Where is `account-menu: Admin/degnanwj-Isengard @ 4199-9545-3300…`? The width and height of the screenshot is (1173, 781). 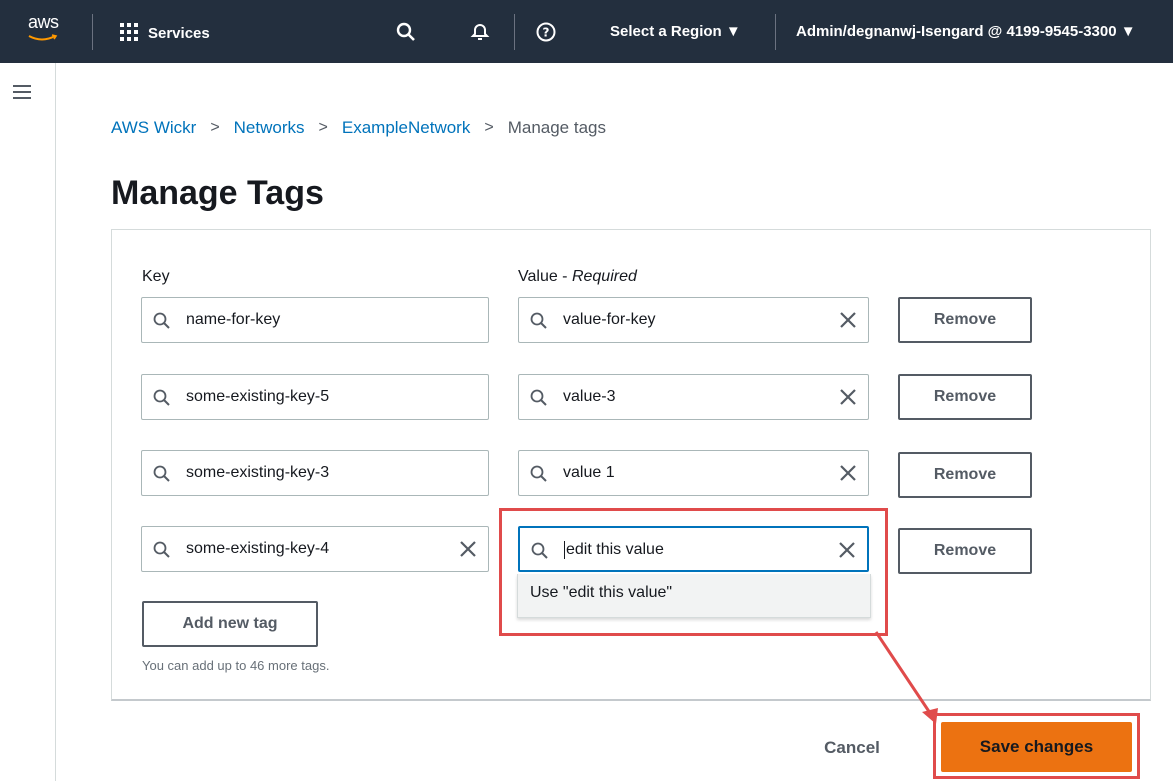
account-menu: Admin/degnanwj-Isengard @ 4199-9545-3300… is located at coordinates (966, 31).